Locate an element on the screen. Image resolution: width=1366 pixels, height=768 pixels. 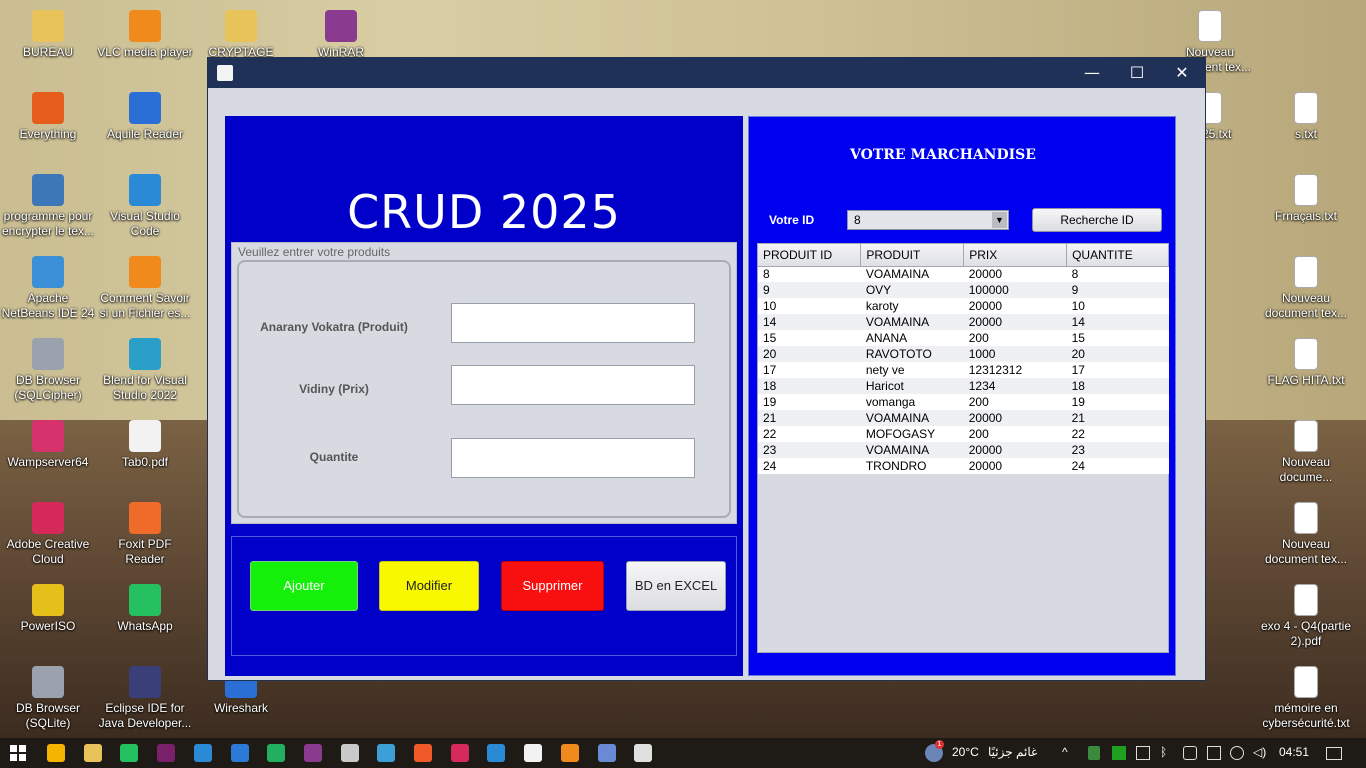
table-row: 14 VOAMAINA 20000 14 is located at coordinates (963, 322).